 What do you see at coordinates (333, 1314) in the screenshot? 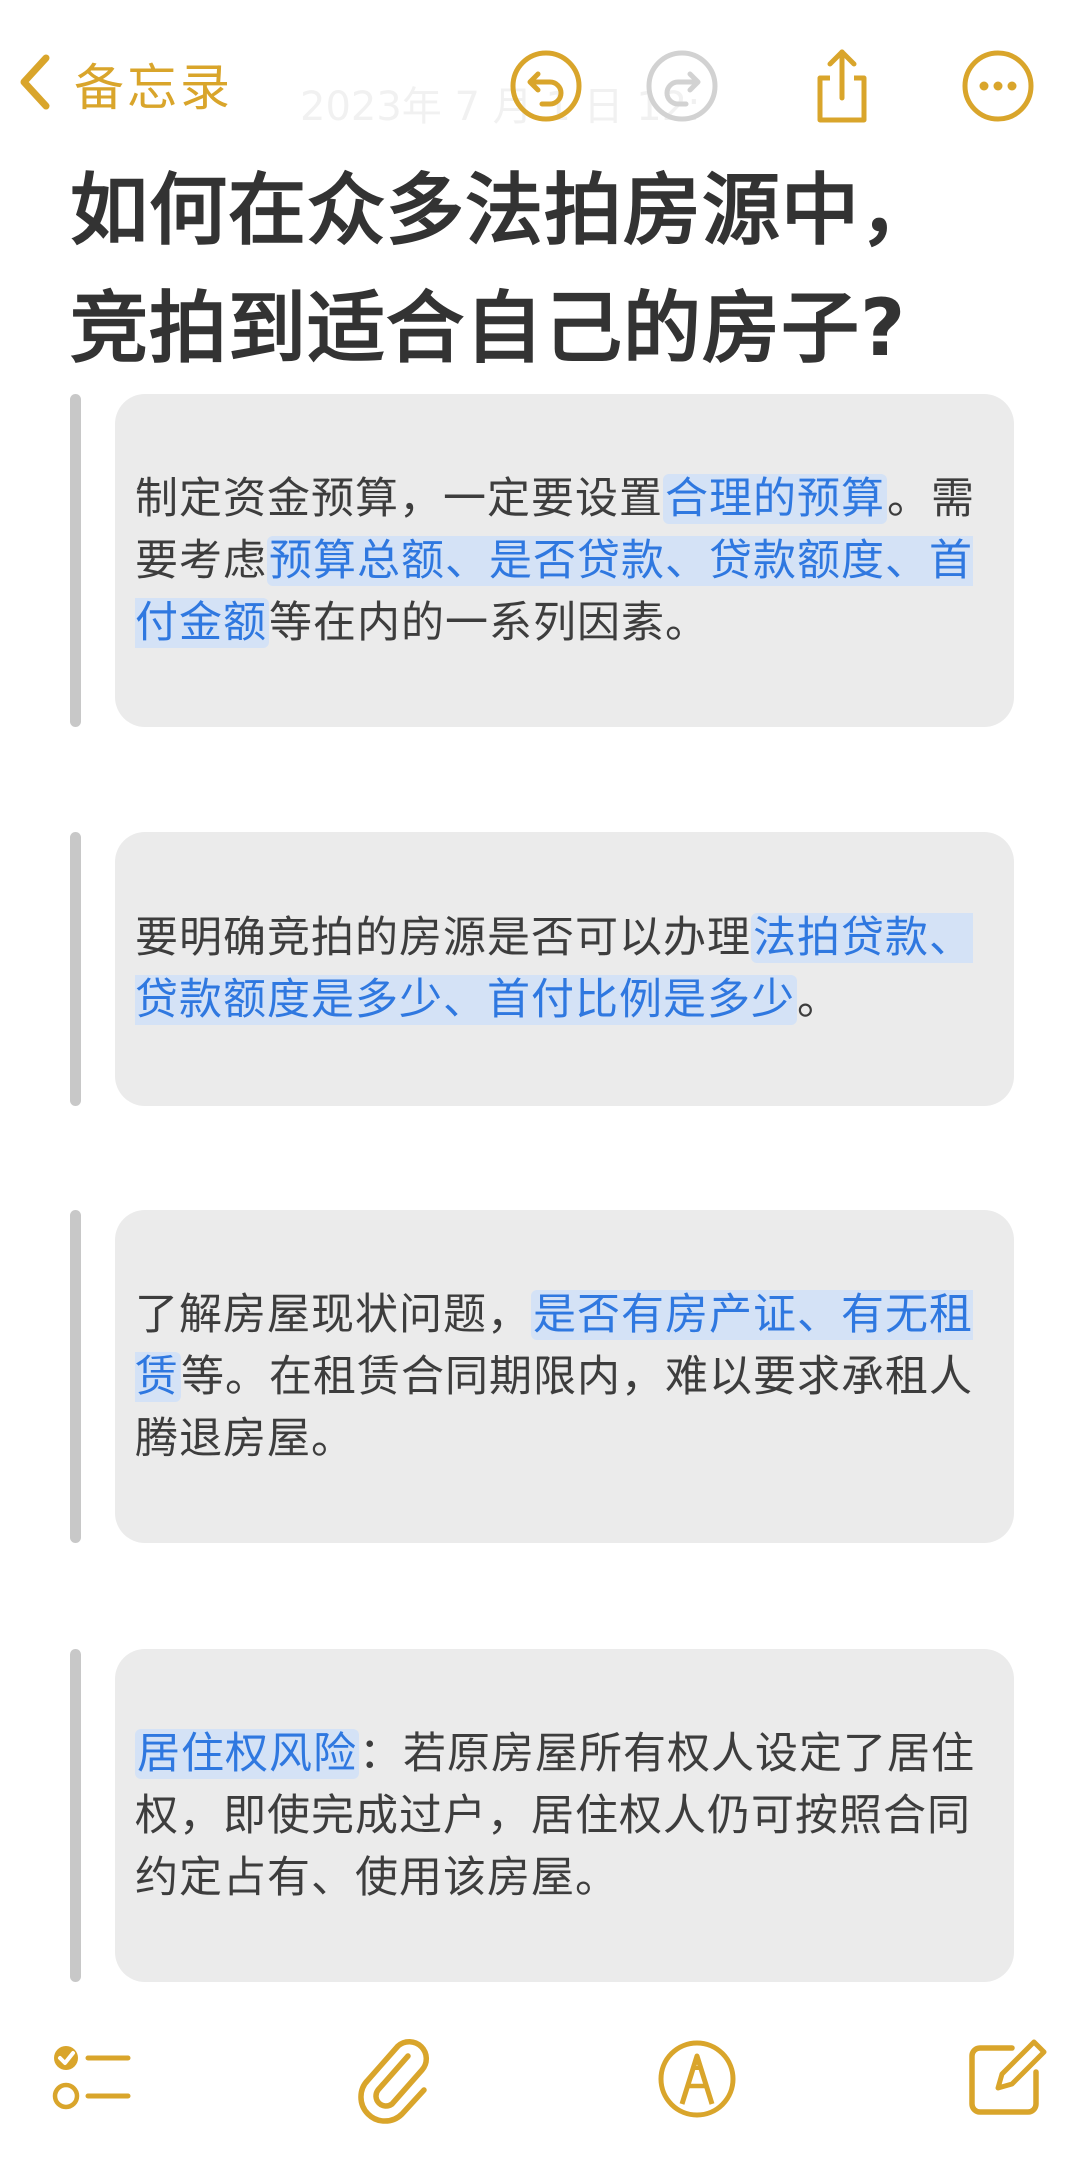
I see `quote-text-segment: 了解房屋现状问题，` at bounding box center [333, 1314].